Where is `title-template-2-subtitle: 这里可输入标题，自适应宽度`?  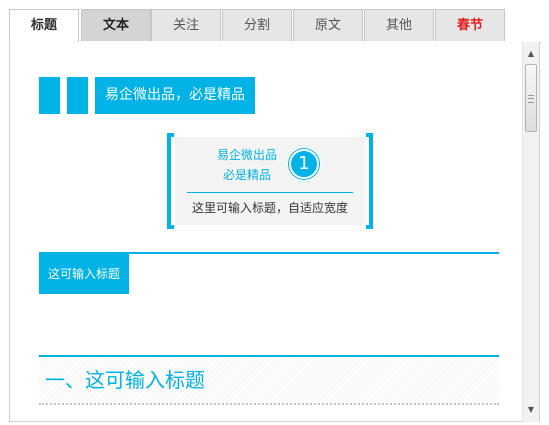 title-template-2-subtitle: 这里可输入标题，自适应宽度 is located at coordinates (269, 208).